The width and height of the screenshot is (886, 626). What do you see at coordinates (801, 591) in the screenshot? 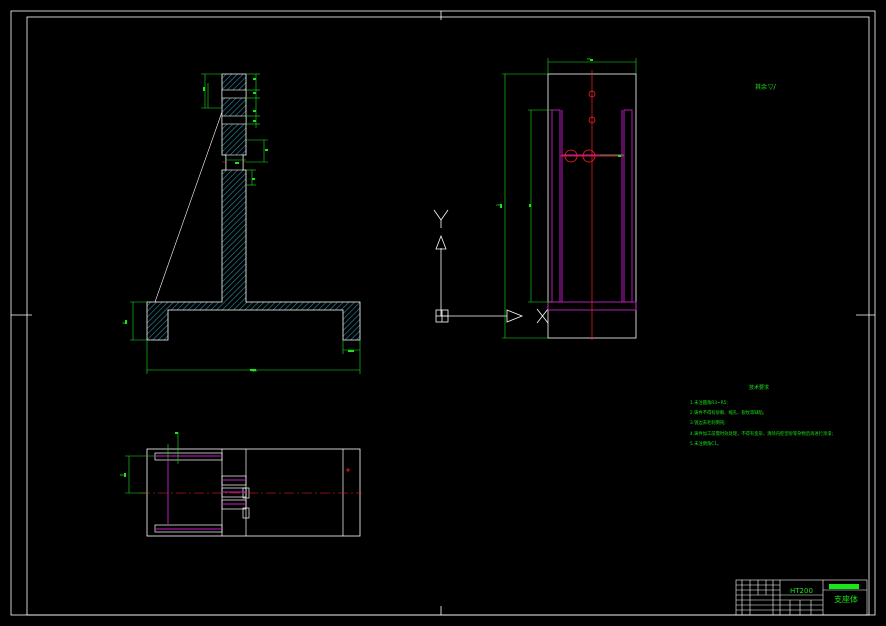
I see `title-block-material: HT200` at bounding box center [801, 591].